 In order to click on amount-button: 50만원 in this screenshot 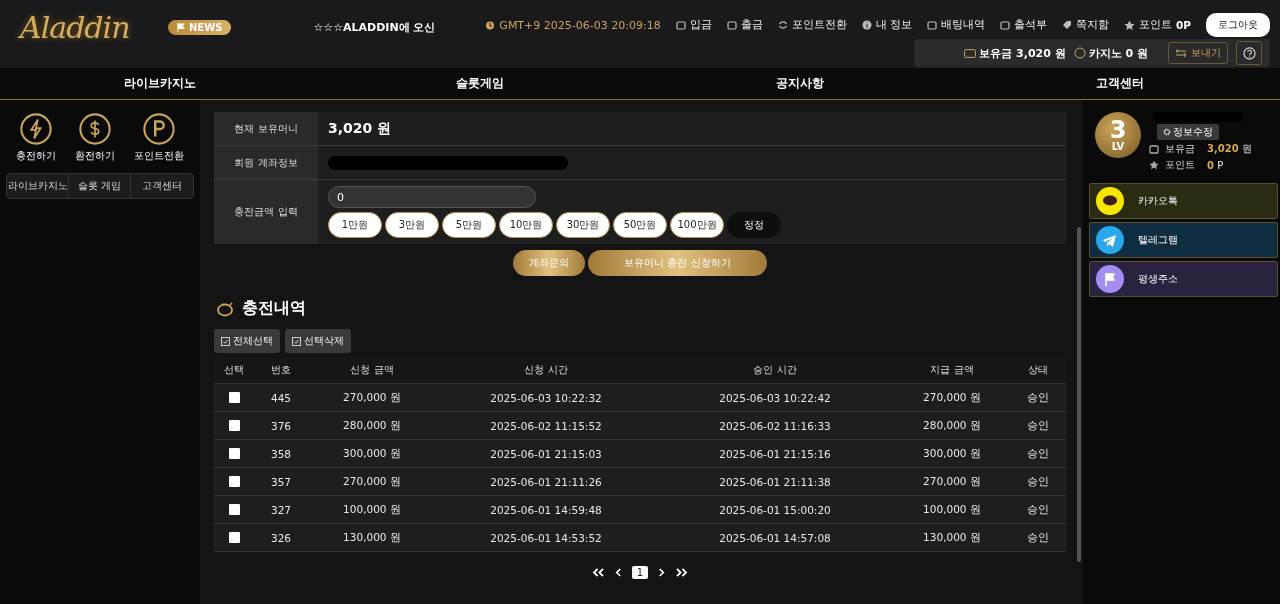, I will do `click(640, 225)`.